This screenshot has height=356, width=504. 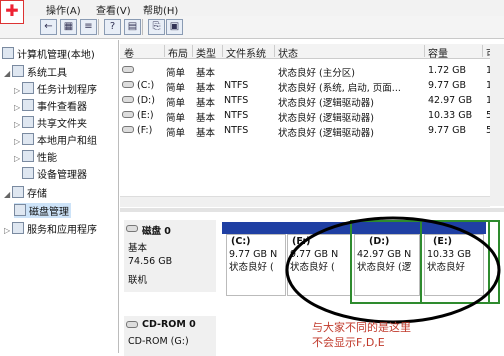 I want to click on device-icon, so click(x=28, y=173).